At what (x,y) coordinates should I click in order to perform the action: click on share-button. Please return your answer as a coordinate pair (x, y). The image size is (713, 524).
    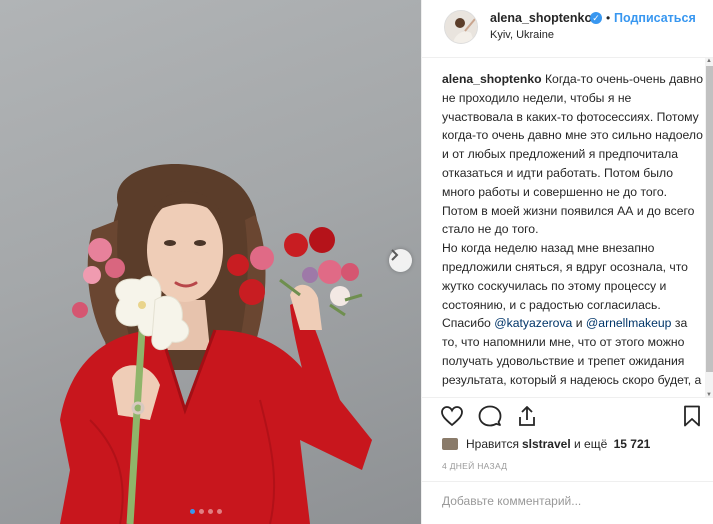
    Looking at the image, I should click on (527, 416).